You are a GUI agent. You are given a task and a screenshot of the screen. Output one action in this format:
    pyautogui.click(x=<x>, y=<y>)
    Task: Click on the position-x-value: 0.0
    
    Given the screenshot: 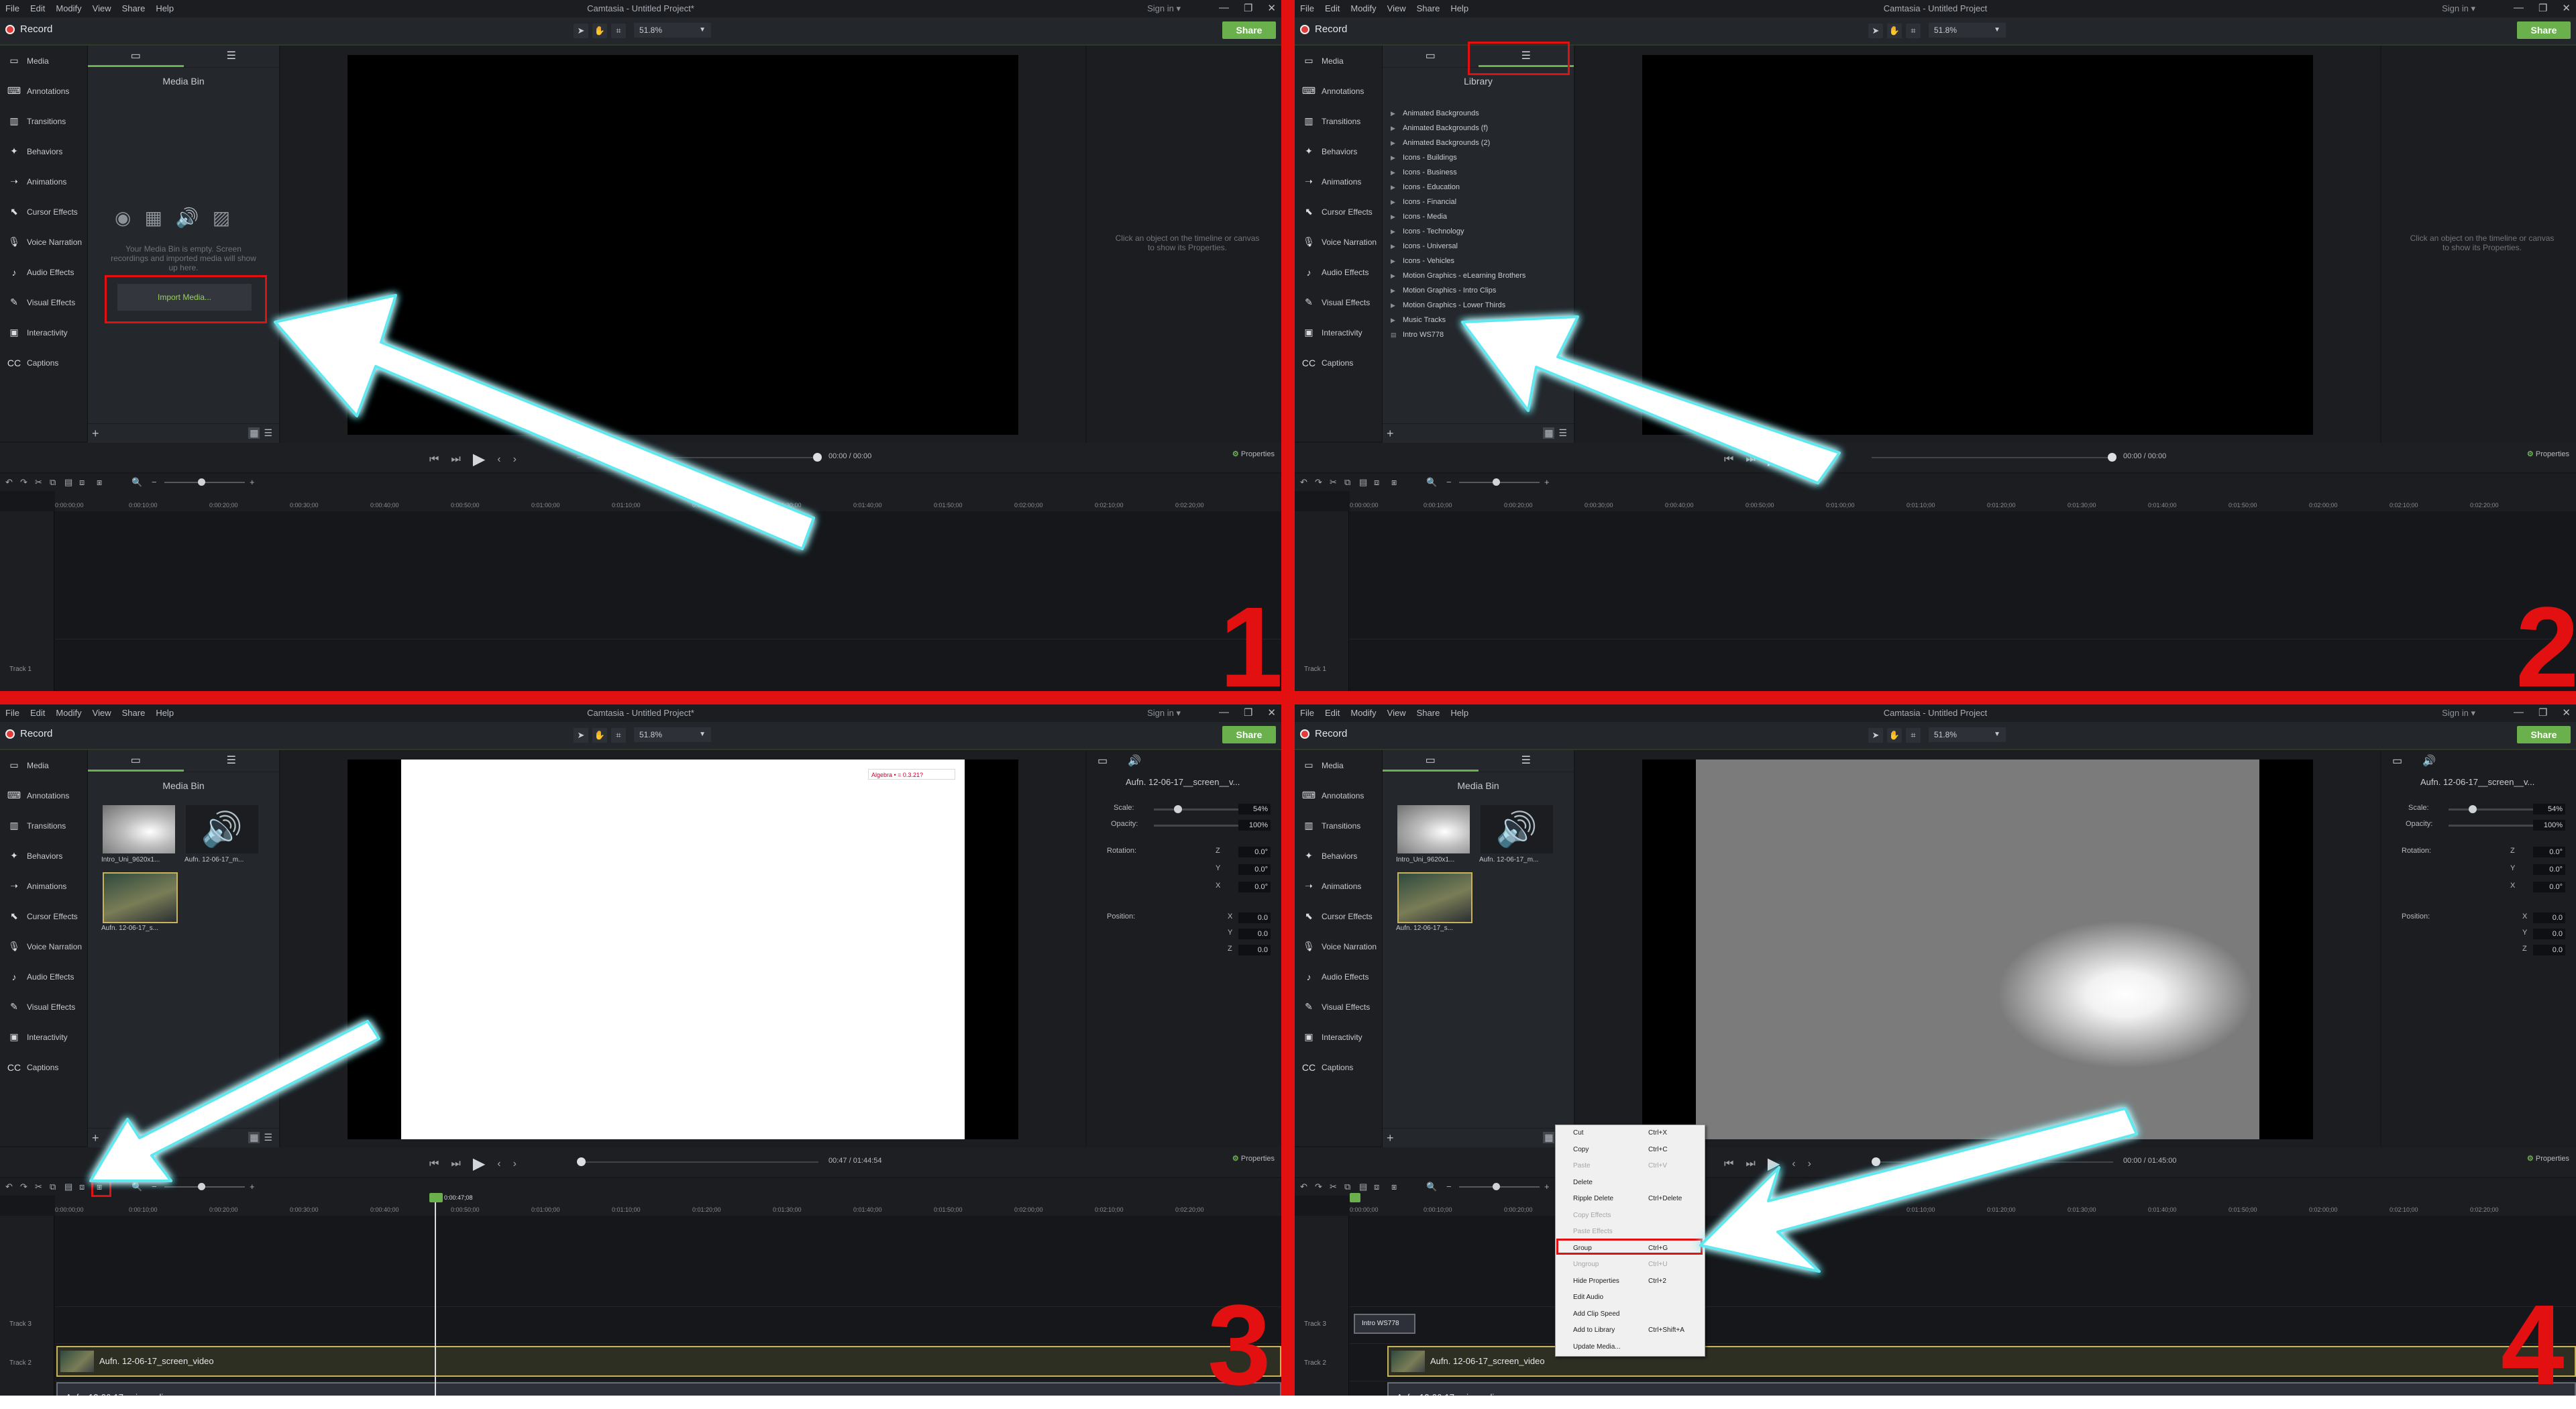 What is the action you would take?
    pyautogui.click(x=1254, y=917)
    